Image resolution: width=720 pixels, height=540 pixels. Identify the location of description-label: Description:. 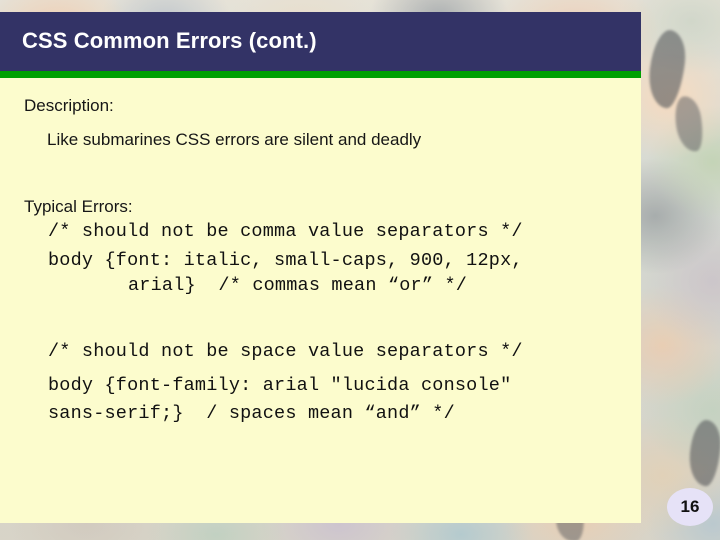
(69, 105).